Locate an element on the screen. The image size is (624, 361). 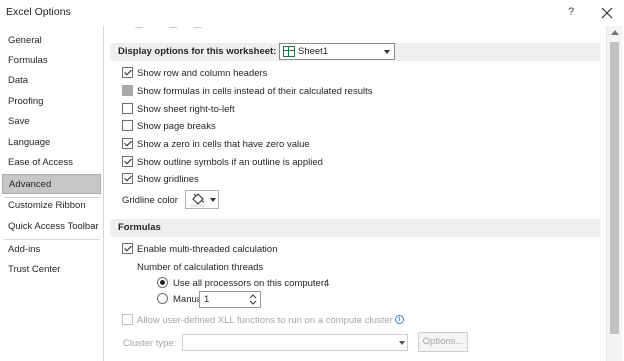
processor-count: 4 is located at coordinates (327, 283).